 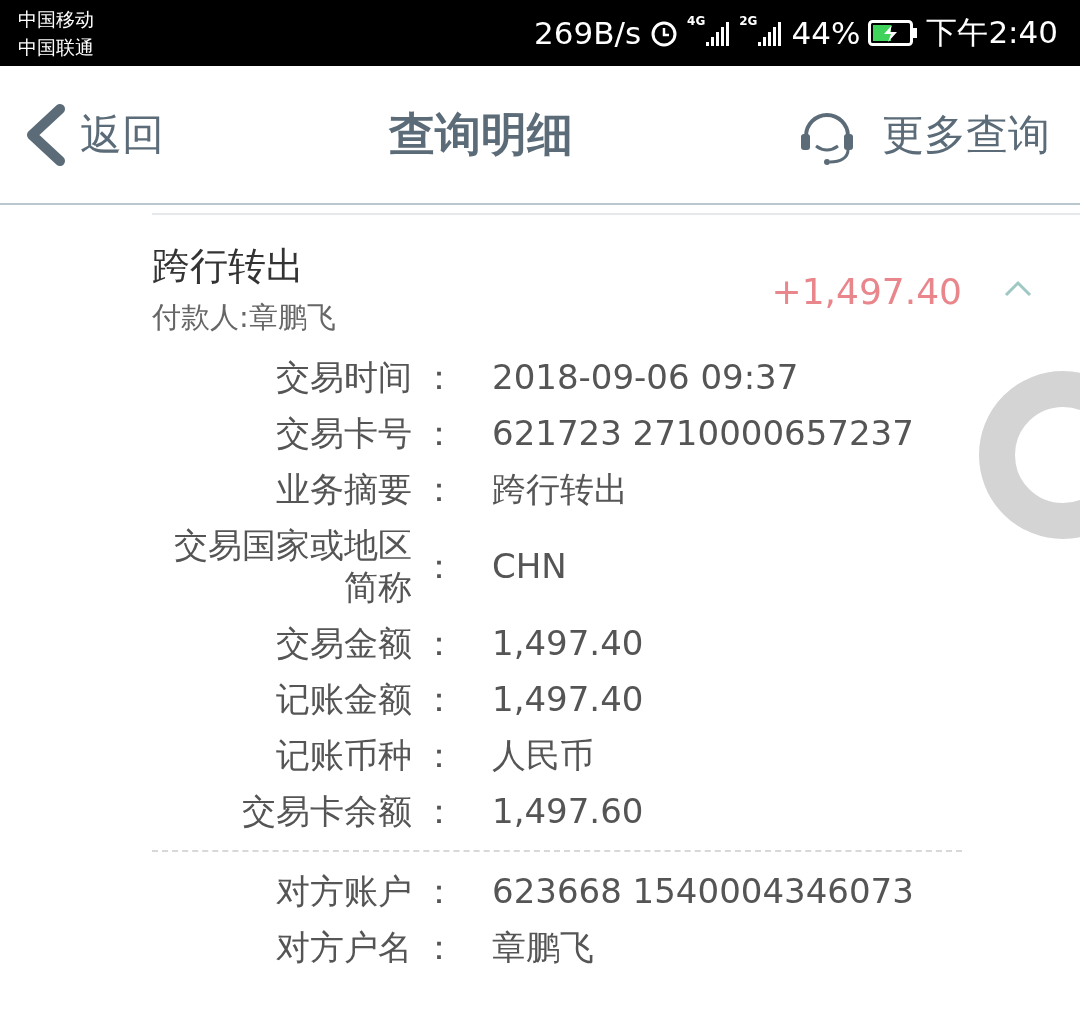 I want to click on detail-label: 交易卡号, so click(x=343, y=433).